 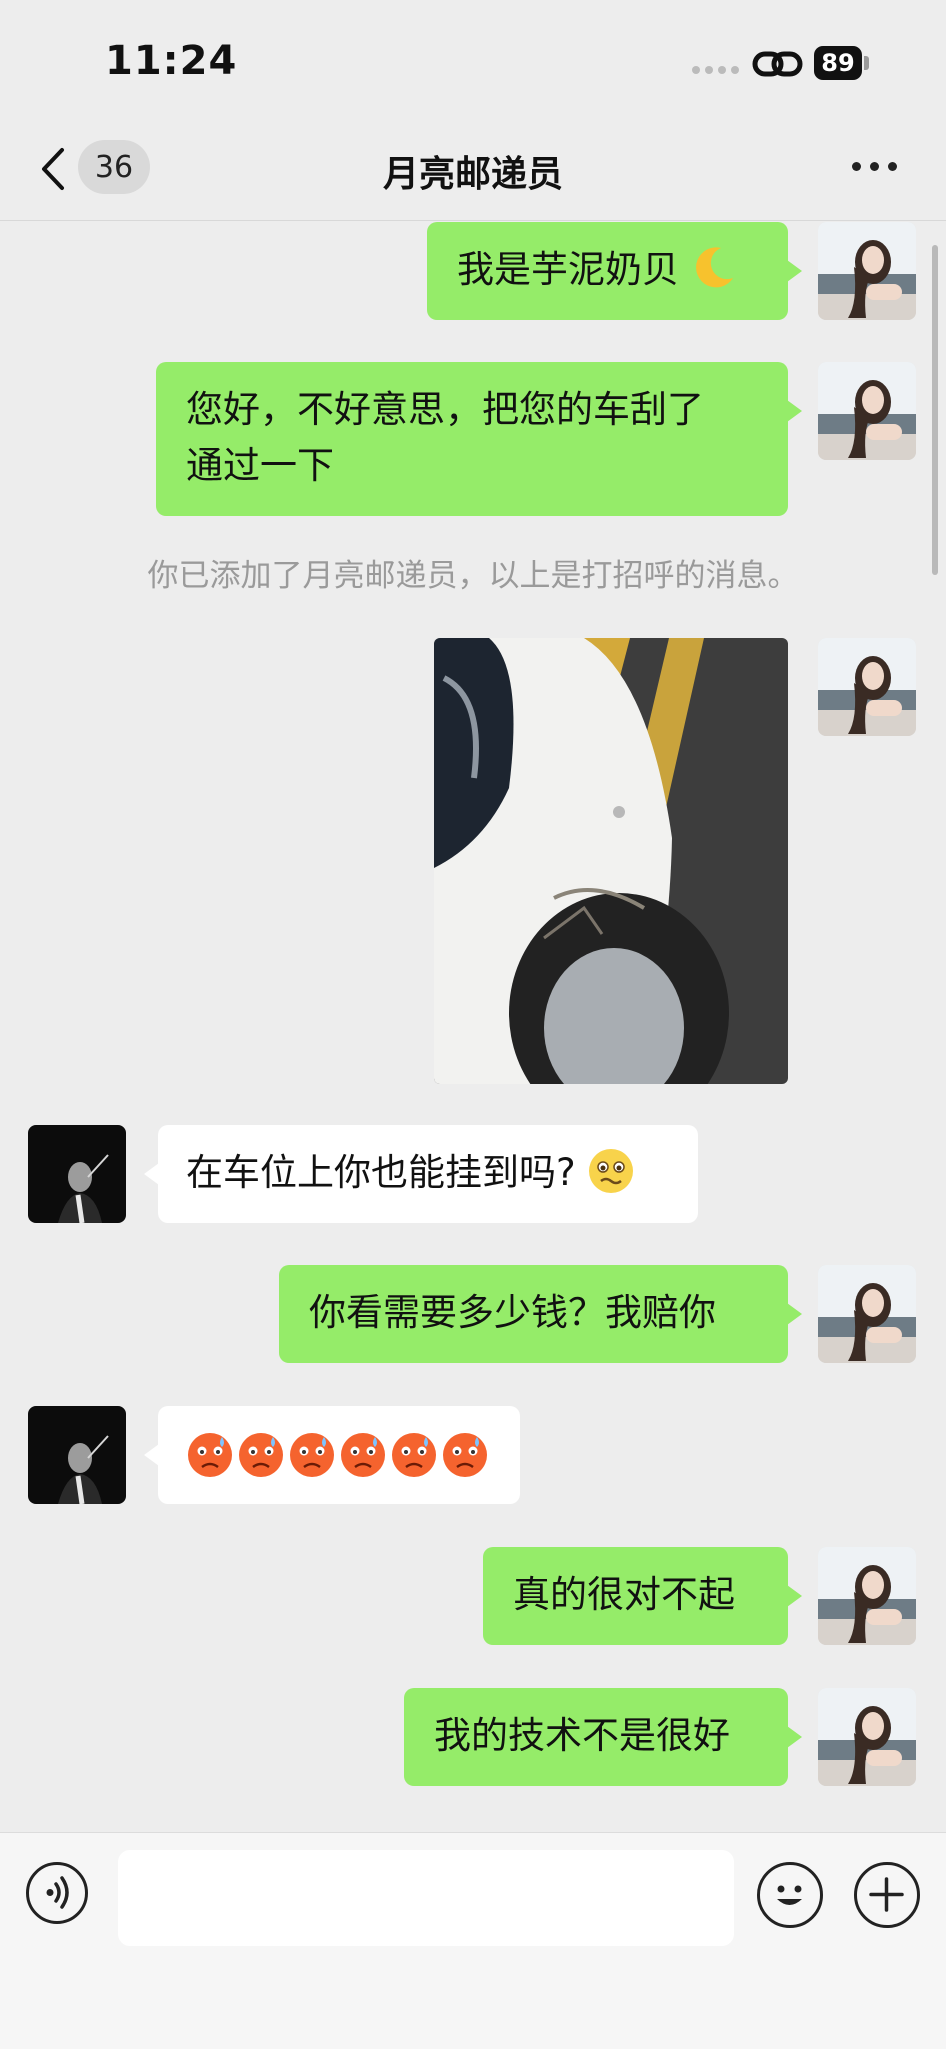 I want to click on woozy-face-emoji, so click(x=611, y=1171).